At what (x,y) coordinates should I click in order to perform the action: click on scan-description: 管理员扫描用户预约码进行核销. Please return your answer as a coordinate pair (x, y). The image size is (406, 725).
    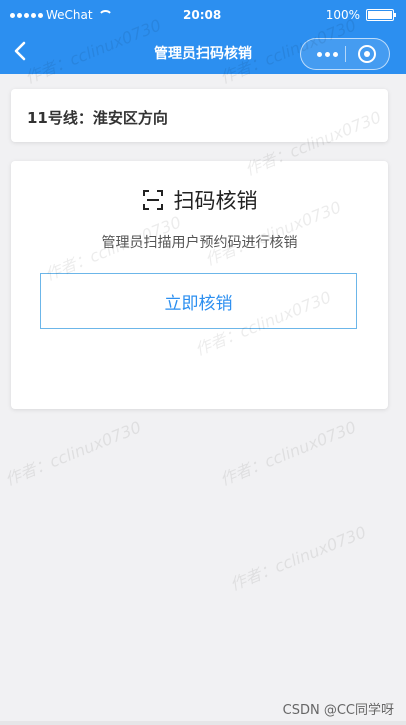
    Looking at the image, I should click on (199, 243).